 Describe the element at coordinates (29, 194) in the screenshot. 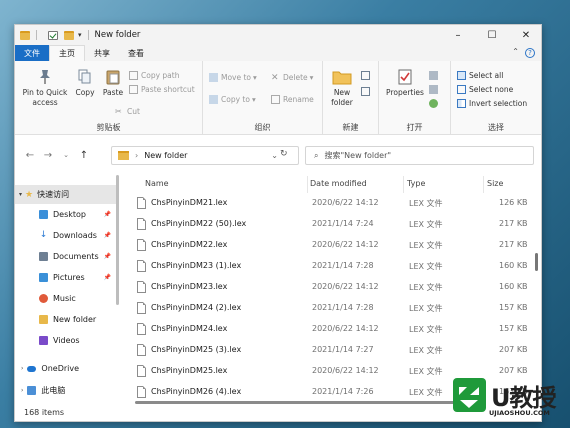

I see `star-icon: ★` at that location.